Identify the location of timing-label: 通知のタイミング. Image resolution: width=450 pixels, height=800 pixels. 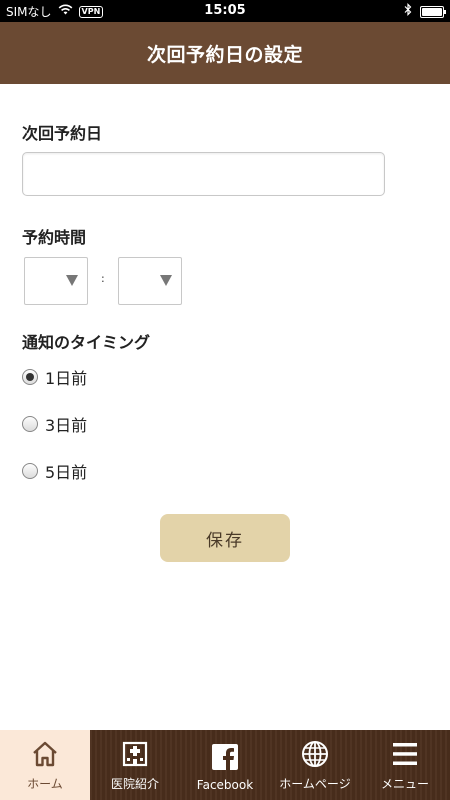
(86, 342).